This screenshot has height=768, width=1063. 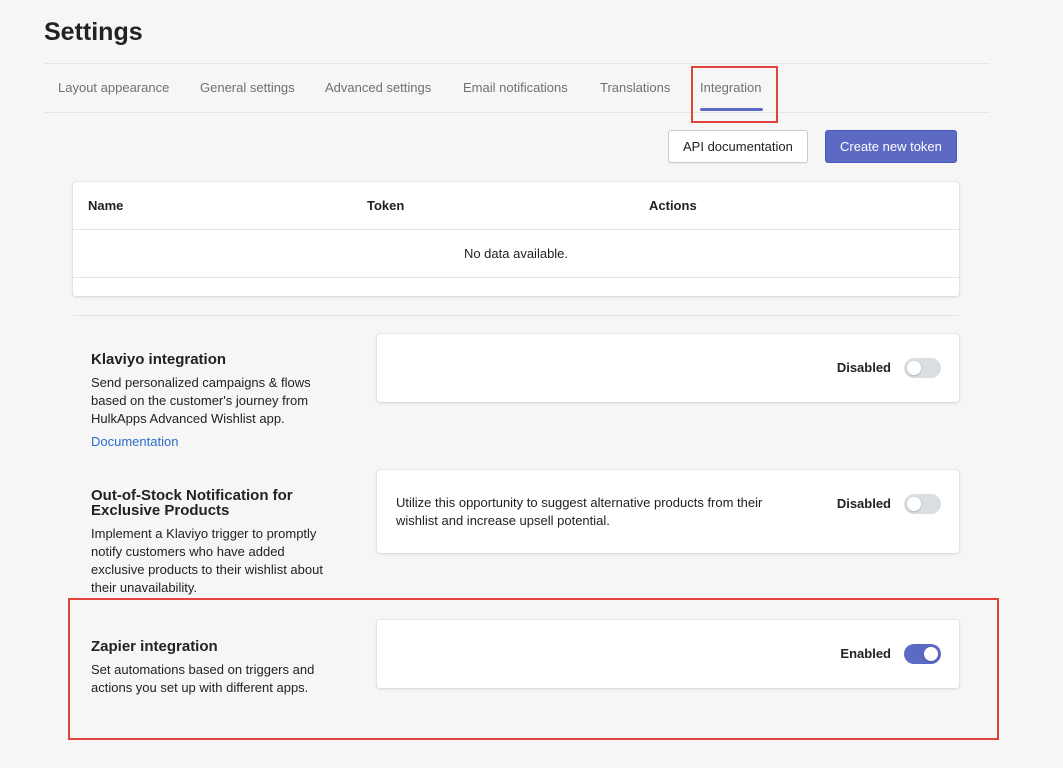 I want to click on klaviyo-toggle, so click(x=922, y=368).